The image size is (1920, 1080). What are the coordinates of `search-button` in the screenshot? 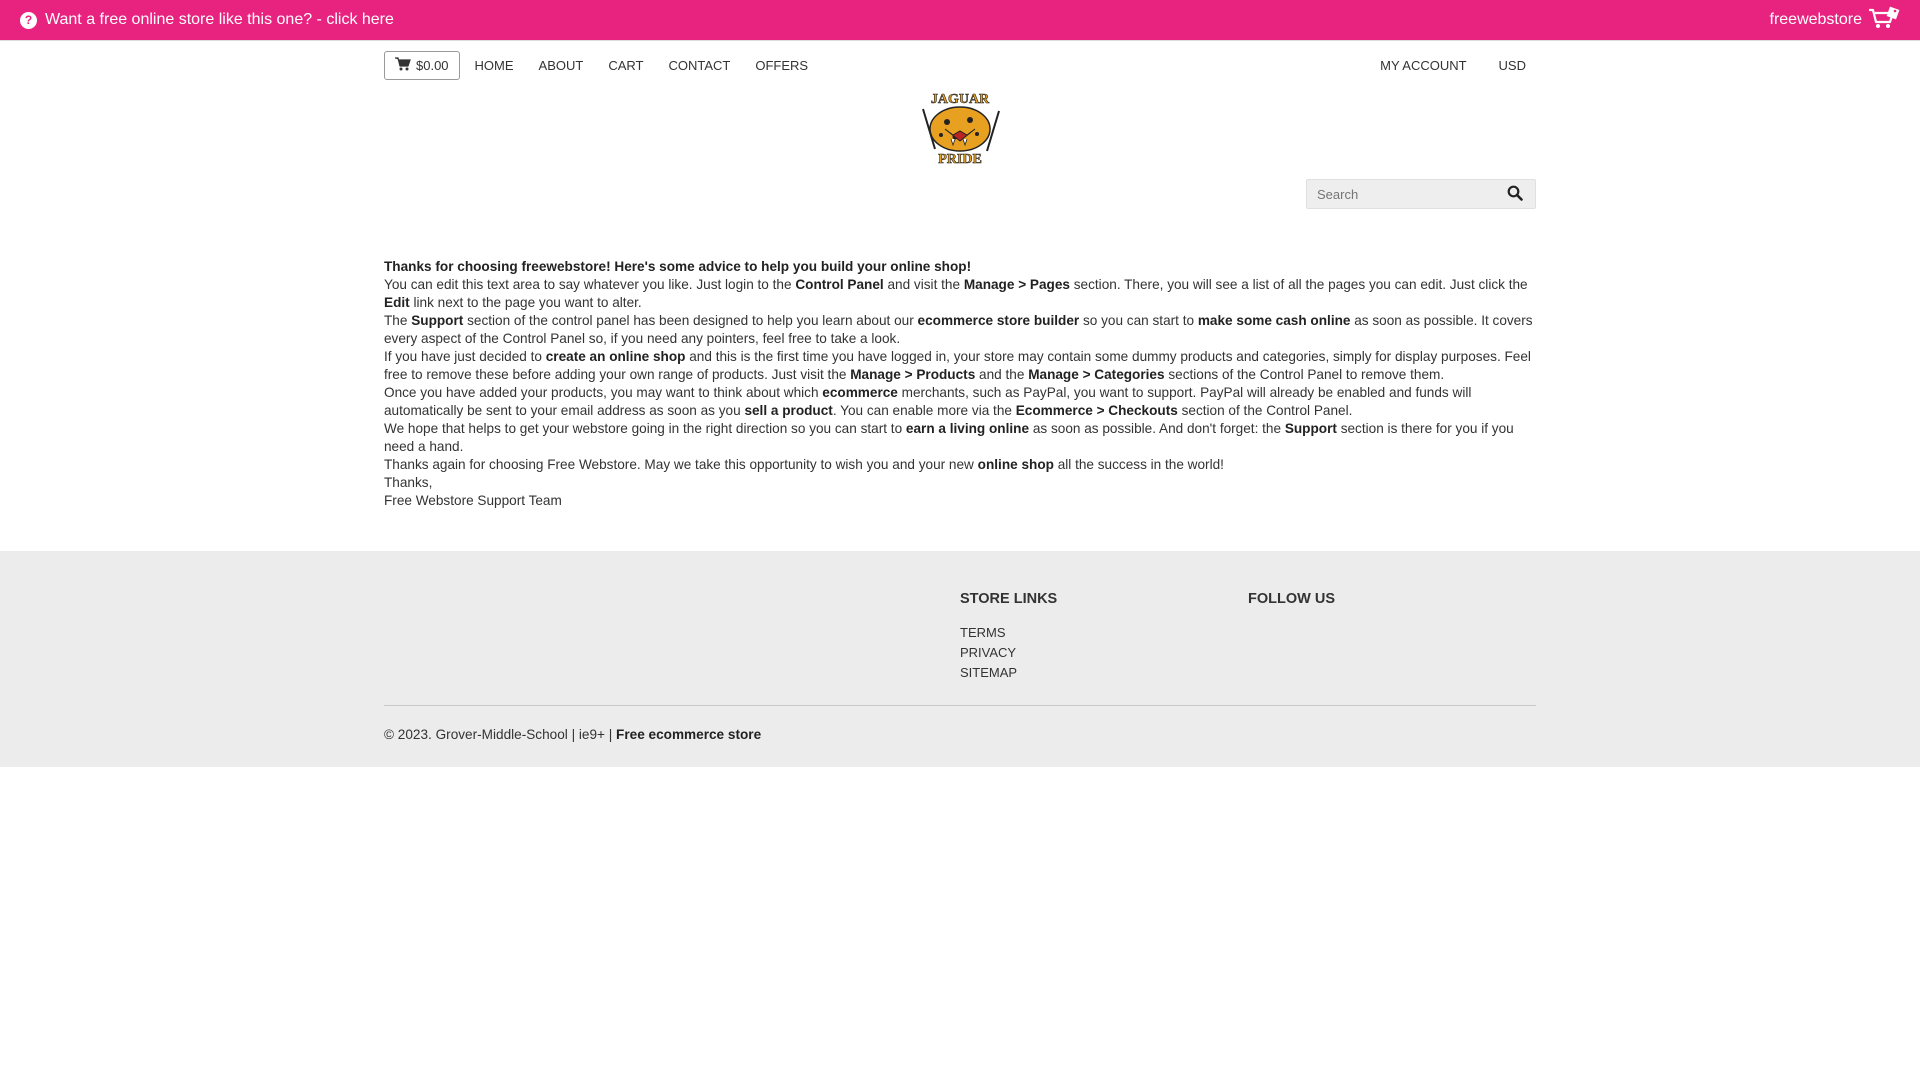 It's located at (1515, 194).